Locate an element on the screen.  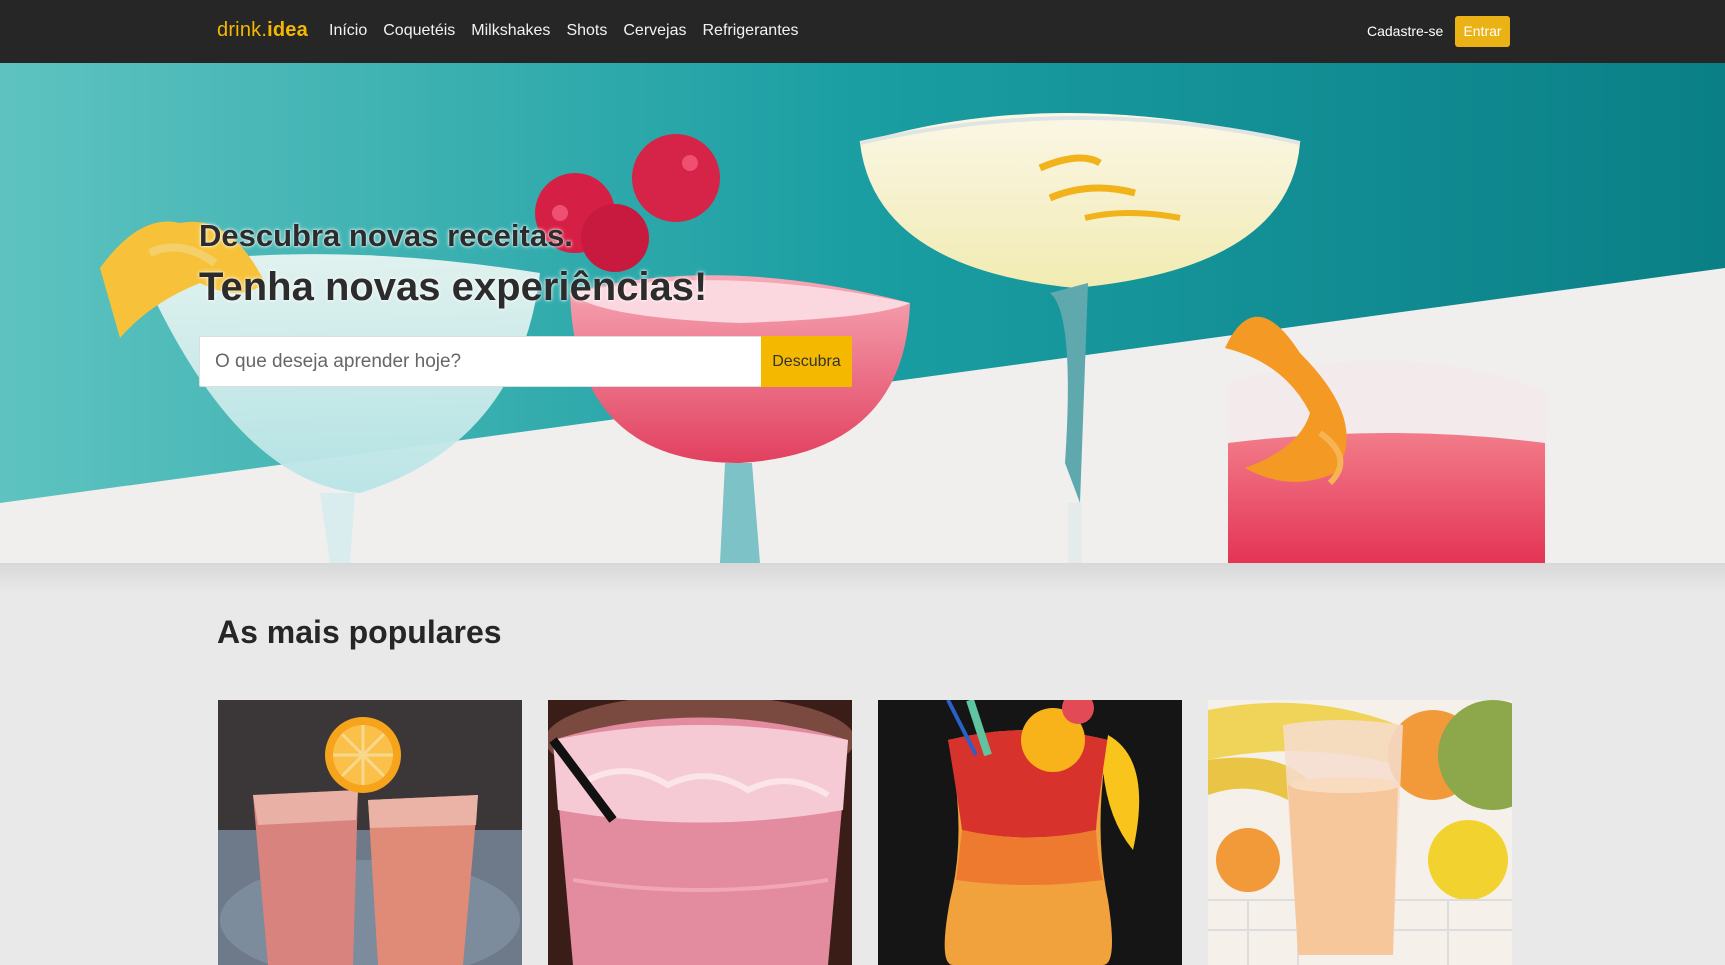
nav-link-shots: Shots is located at coordinates (586, 31).